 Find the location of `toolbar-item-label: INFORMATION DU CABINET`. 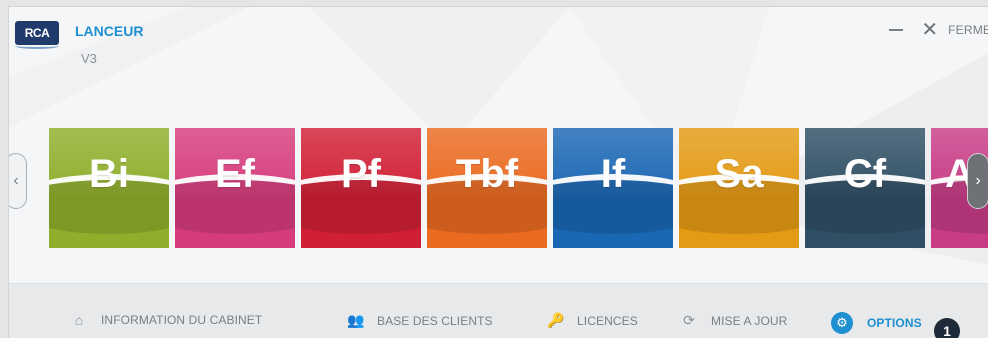

toolbar-item-label: INFORMATION DU CABINET is located at coordinates (182, 320).